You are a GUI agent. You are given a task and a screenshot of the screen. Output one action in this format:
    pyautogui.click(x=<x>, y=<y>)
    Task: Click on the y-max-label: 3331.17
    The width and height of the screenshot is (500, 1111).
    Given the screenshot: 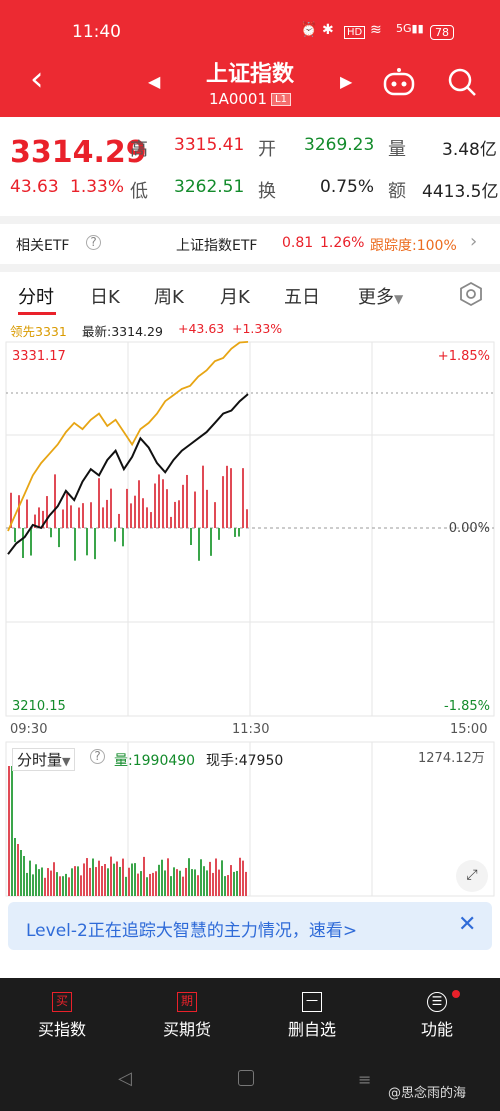 What is the action you would take?
    pyautogui.click(x=39, y=356)
    